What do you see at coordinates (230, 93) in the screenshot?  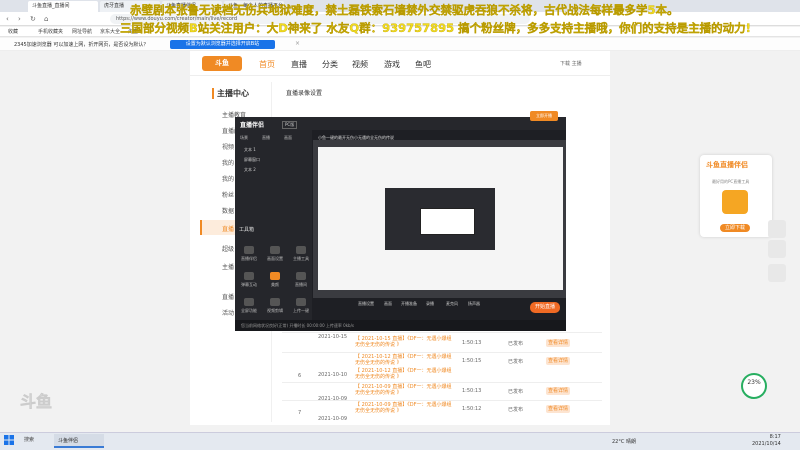 I see `sidebar-heading: 主播中心` at bounding box center [230, 93].